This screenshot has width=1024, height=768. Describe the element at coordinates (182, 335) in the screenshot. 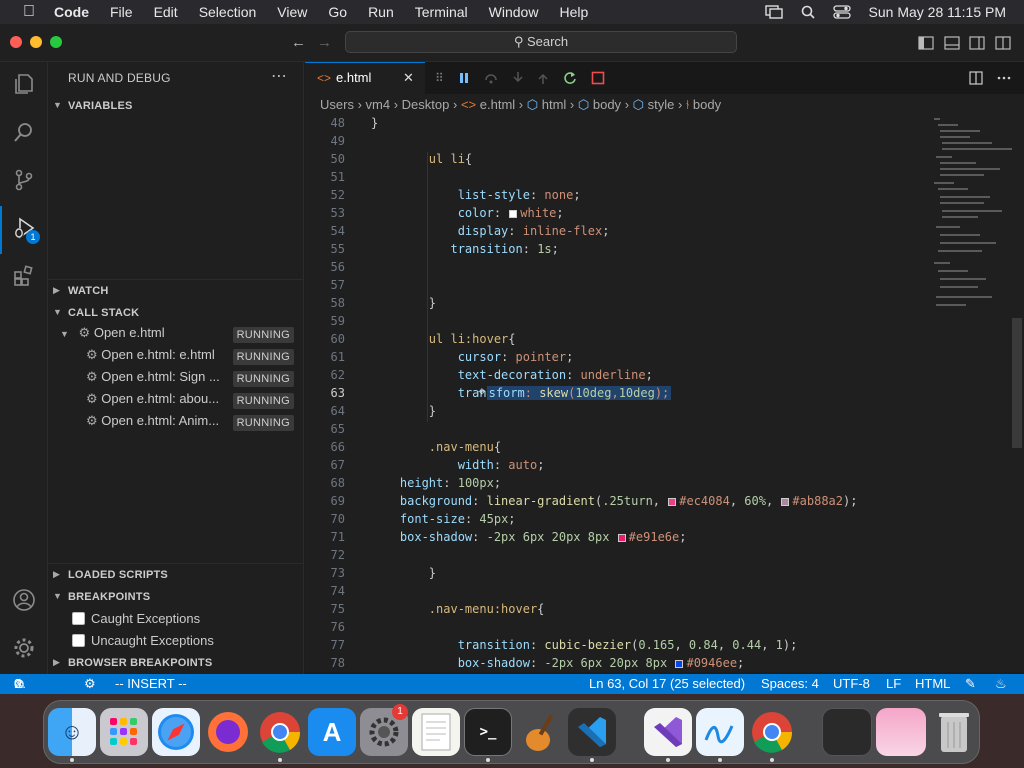

I see `call-stack-session: ▼ ⚙ Open e.html RUNNING` at that location.